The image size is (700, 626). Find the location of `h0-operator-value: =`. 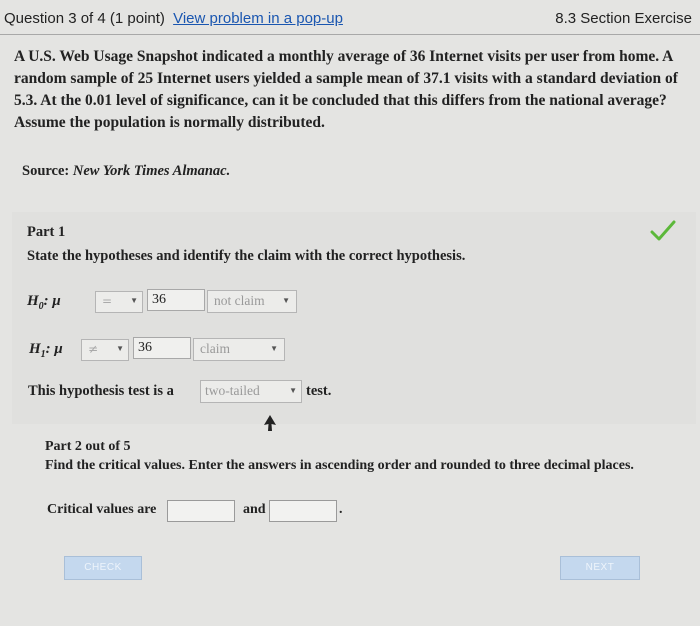

h0-operator-value: = is located at coordinates (107, 301).